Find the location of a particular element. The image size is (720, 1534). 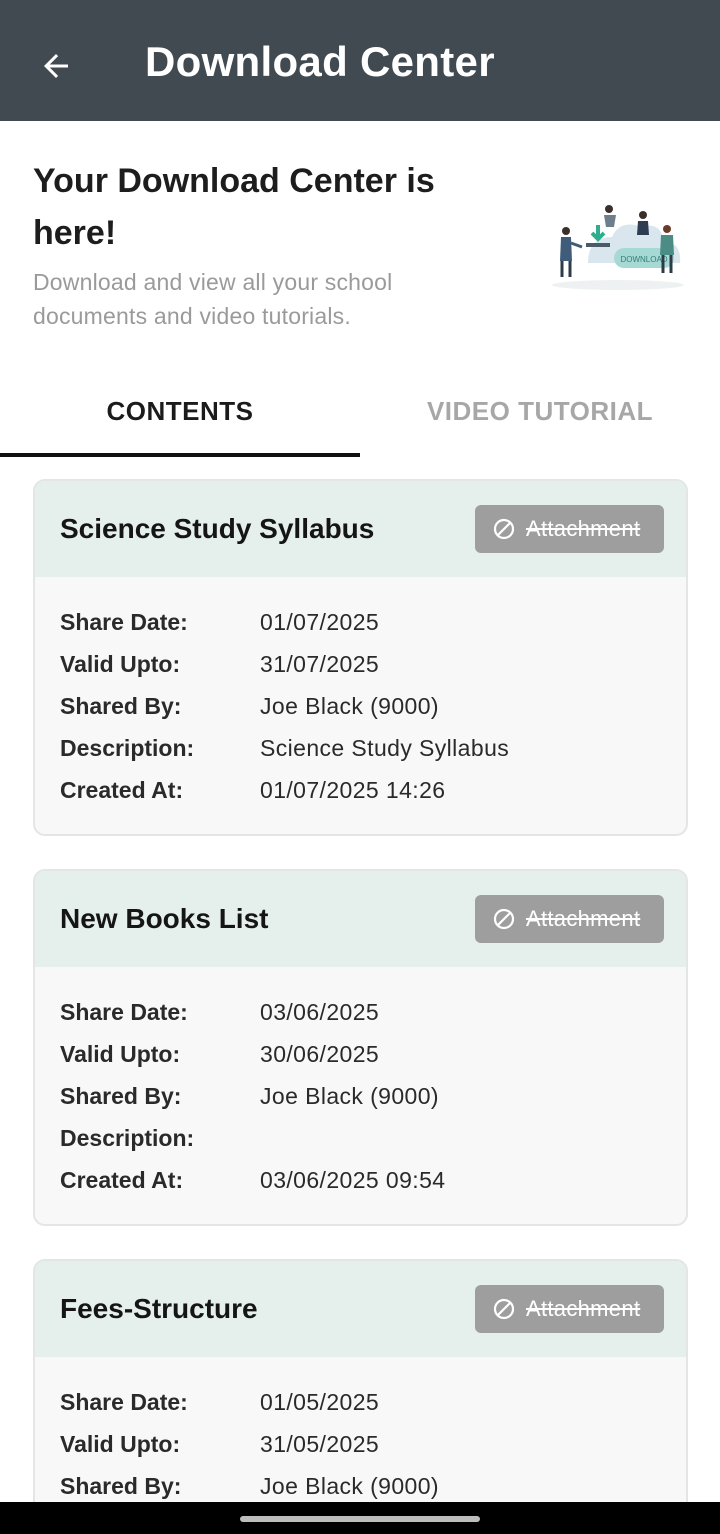

tab-video-tutorial: VIDEO TUTORIAL is located at coordinates (540, 411).